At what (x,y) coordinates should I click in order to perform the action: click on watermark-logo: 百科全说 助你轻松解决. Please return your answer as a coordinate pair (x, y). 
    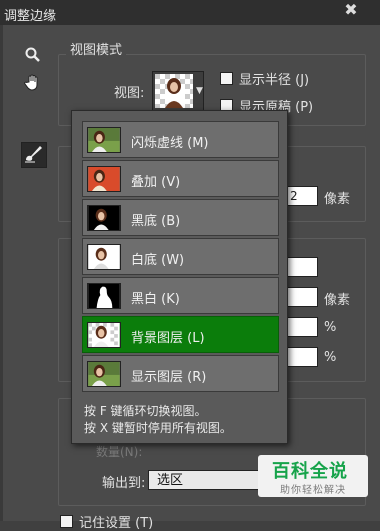
    Looking at the image, I should click on (313, 476).